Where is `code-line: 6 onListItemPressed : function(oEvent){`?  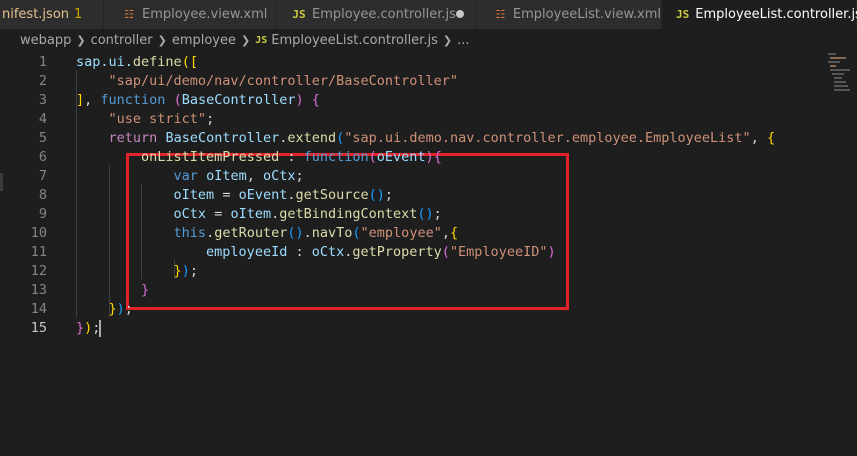
code-line: 6 onListItemPressed : function(oEvent){ is located at coordinates (420, 157).